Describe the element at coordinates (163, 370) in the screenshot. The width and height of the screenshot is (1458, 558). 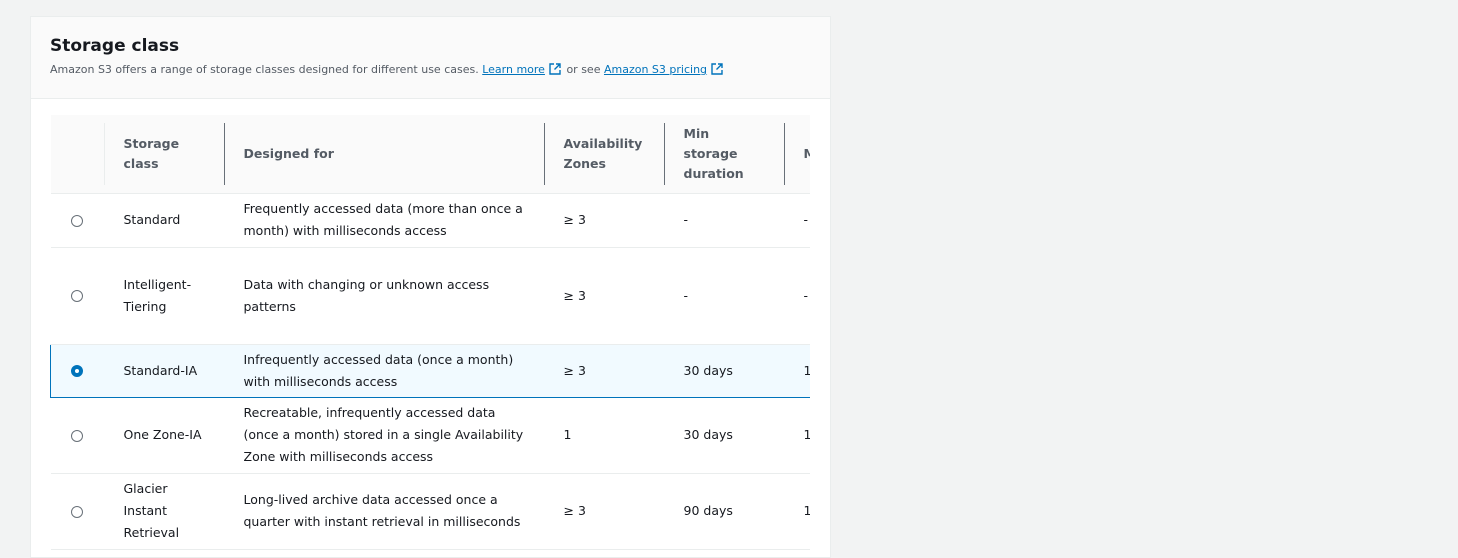
I see `cell-storage-class: Standard-IA` at that location.